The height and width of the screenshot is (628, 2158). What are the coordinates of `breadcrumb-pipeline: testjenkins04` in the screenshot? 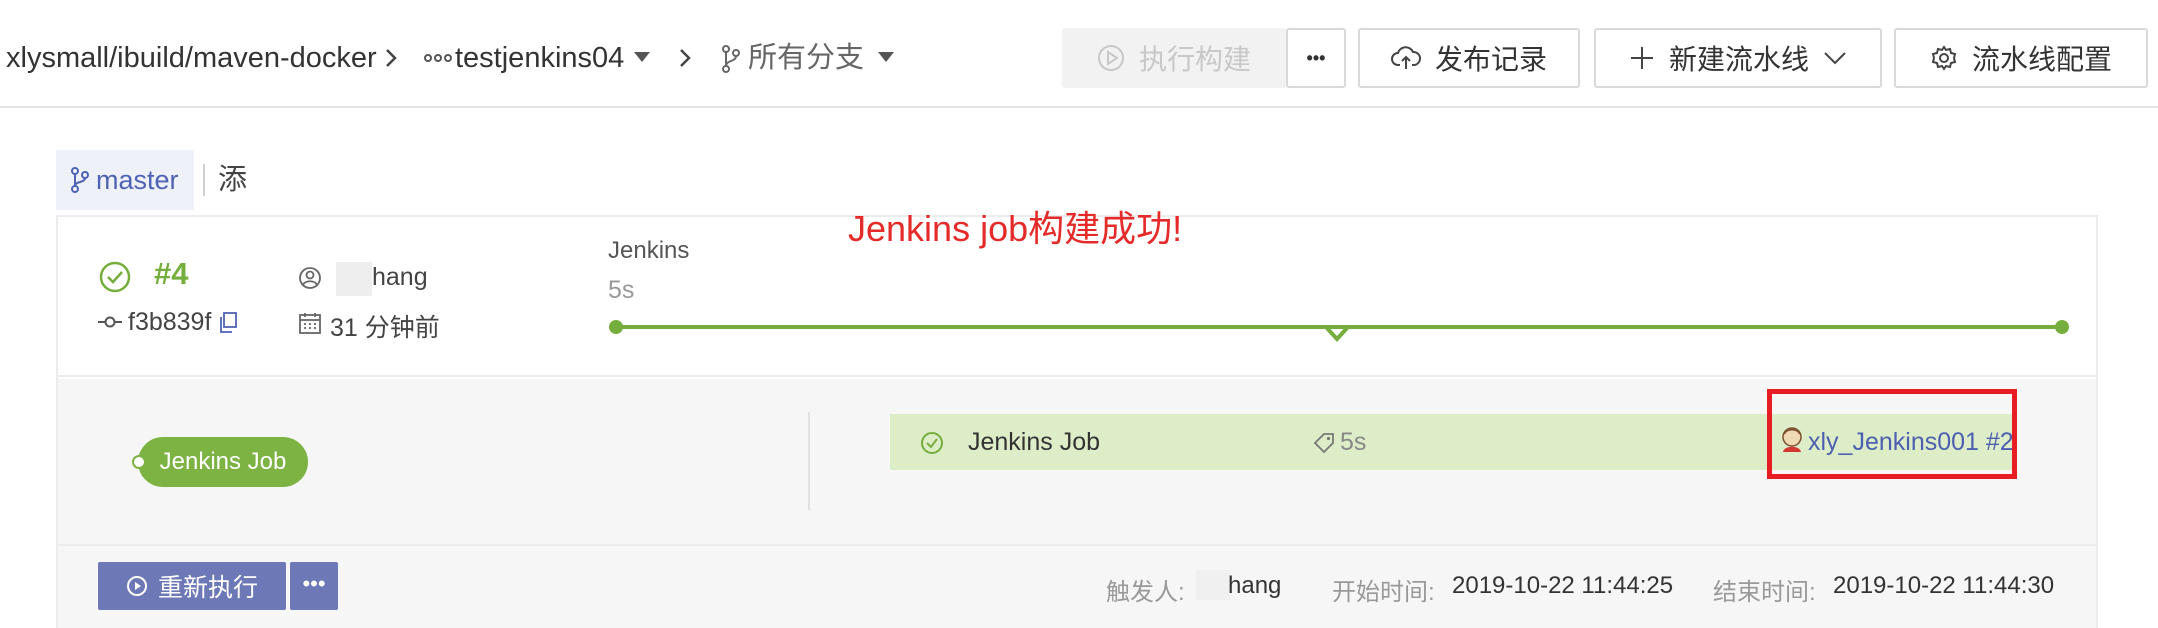 It's located at (539, 58).